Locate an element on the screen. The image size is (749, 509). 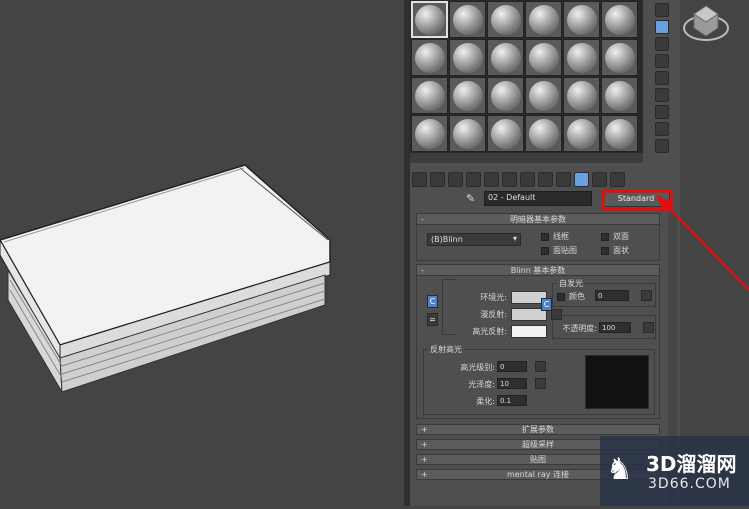
standard-button-highlight is located at coordinates (637, 200).